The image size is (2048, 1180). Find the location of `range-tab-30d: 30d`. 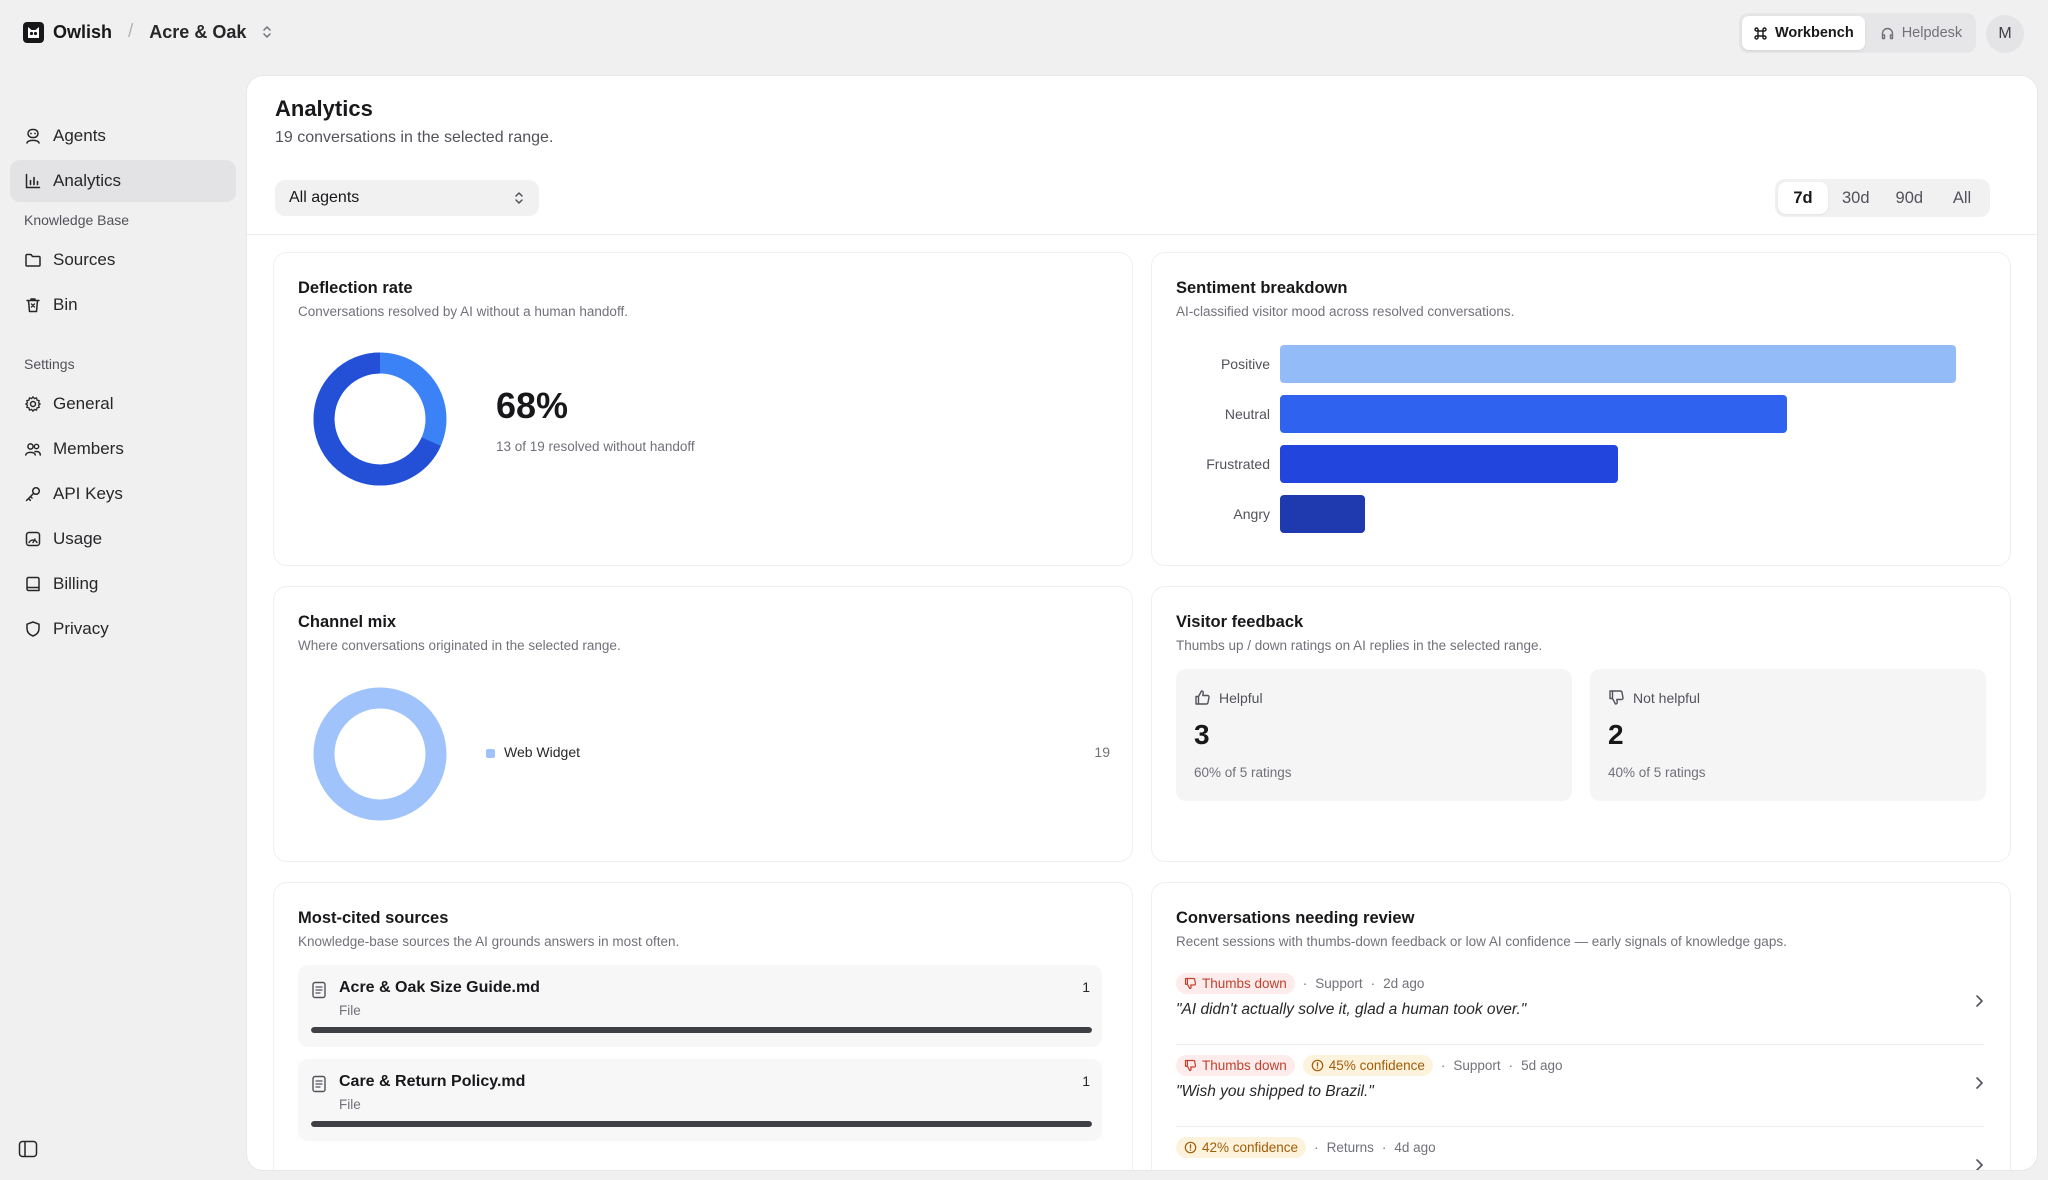

range-tab-30d: 30d is located at coordinates (1856, 198).